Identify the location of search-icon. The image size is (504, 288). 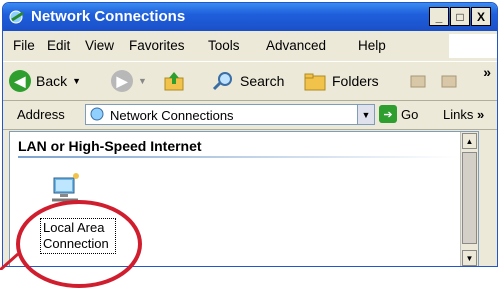
(222, 81).